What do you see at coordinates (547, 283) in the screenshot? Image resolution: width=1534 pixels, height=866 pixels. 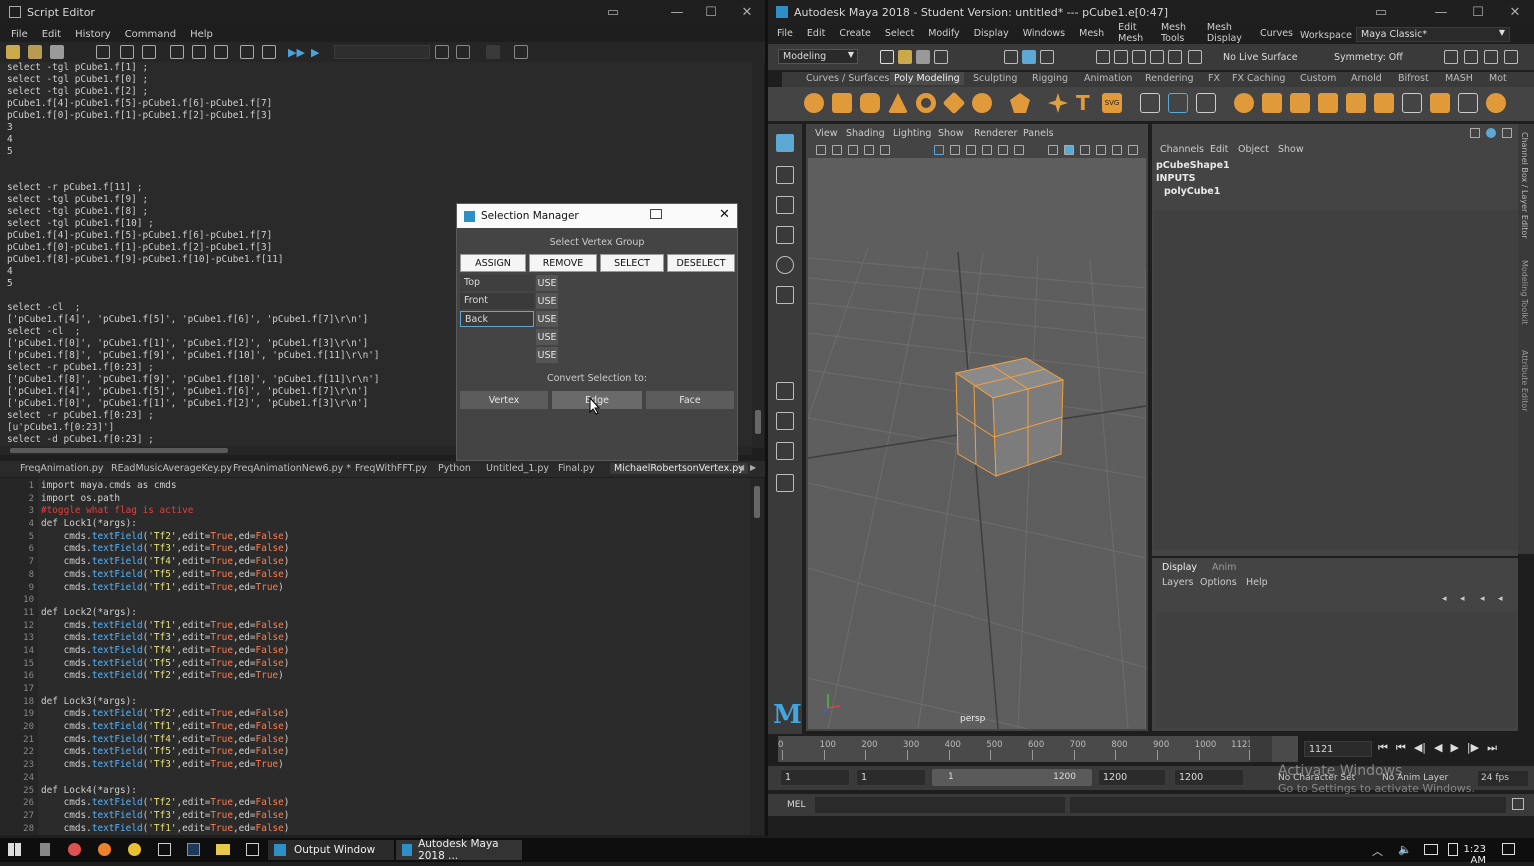 I see `use-button-top: USE` at bounding box center [547, 283].